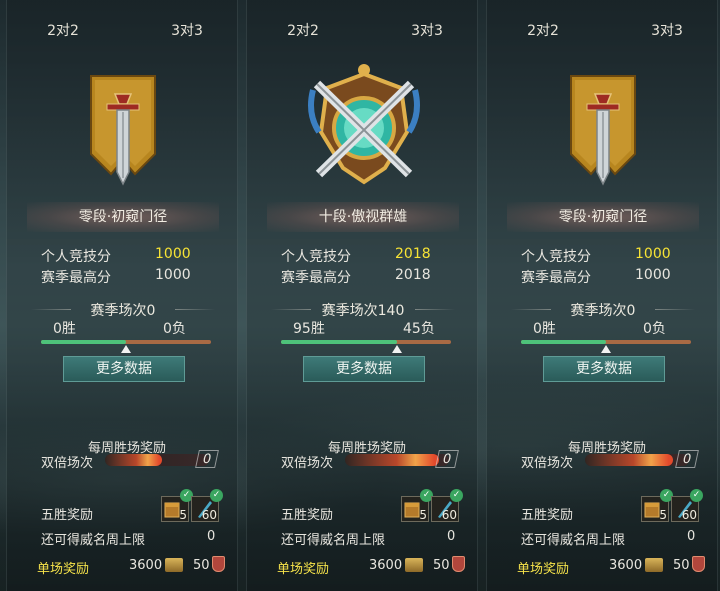 The image size is (720, 591). I want to click on personal-score-value: 2018, so click(413, 254).